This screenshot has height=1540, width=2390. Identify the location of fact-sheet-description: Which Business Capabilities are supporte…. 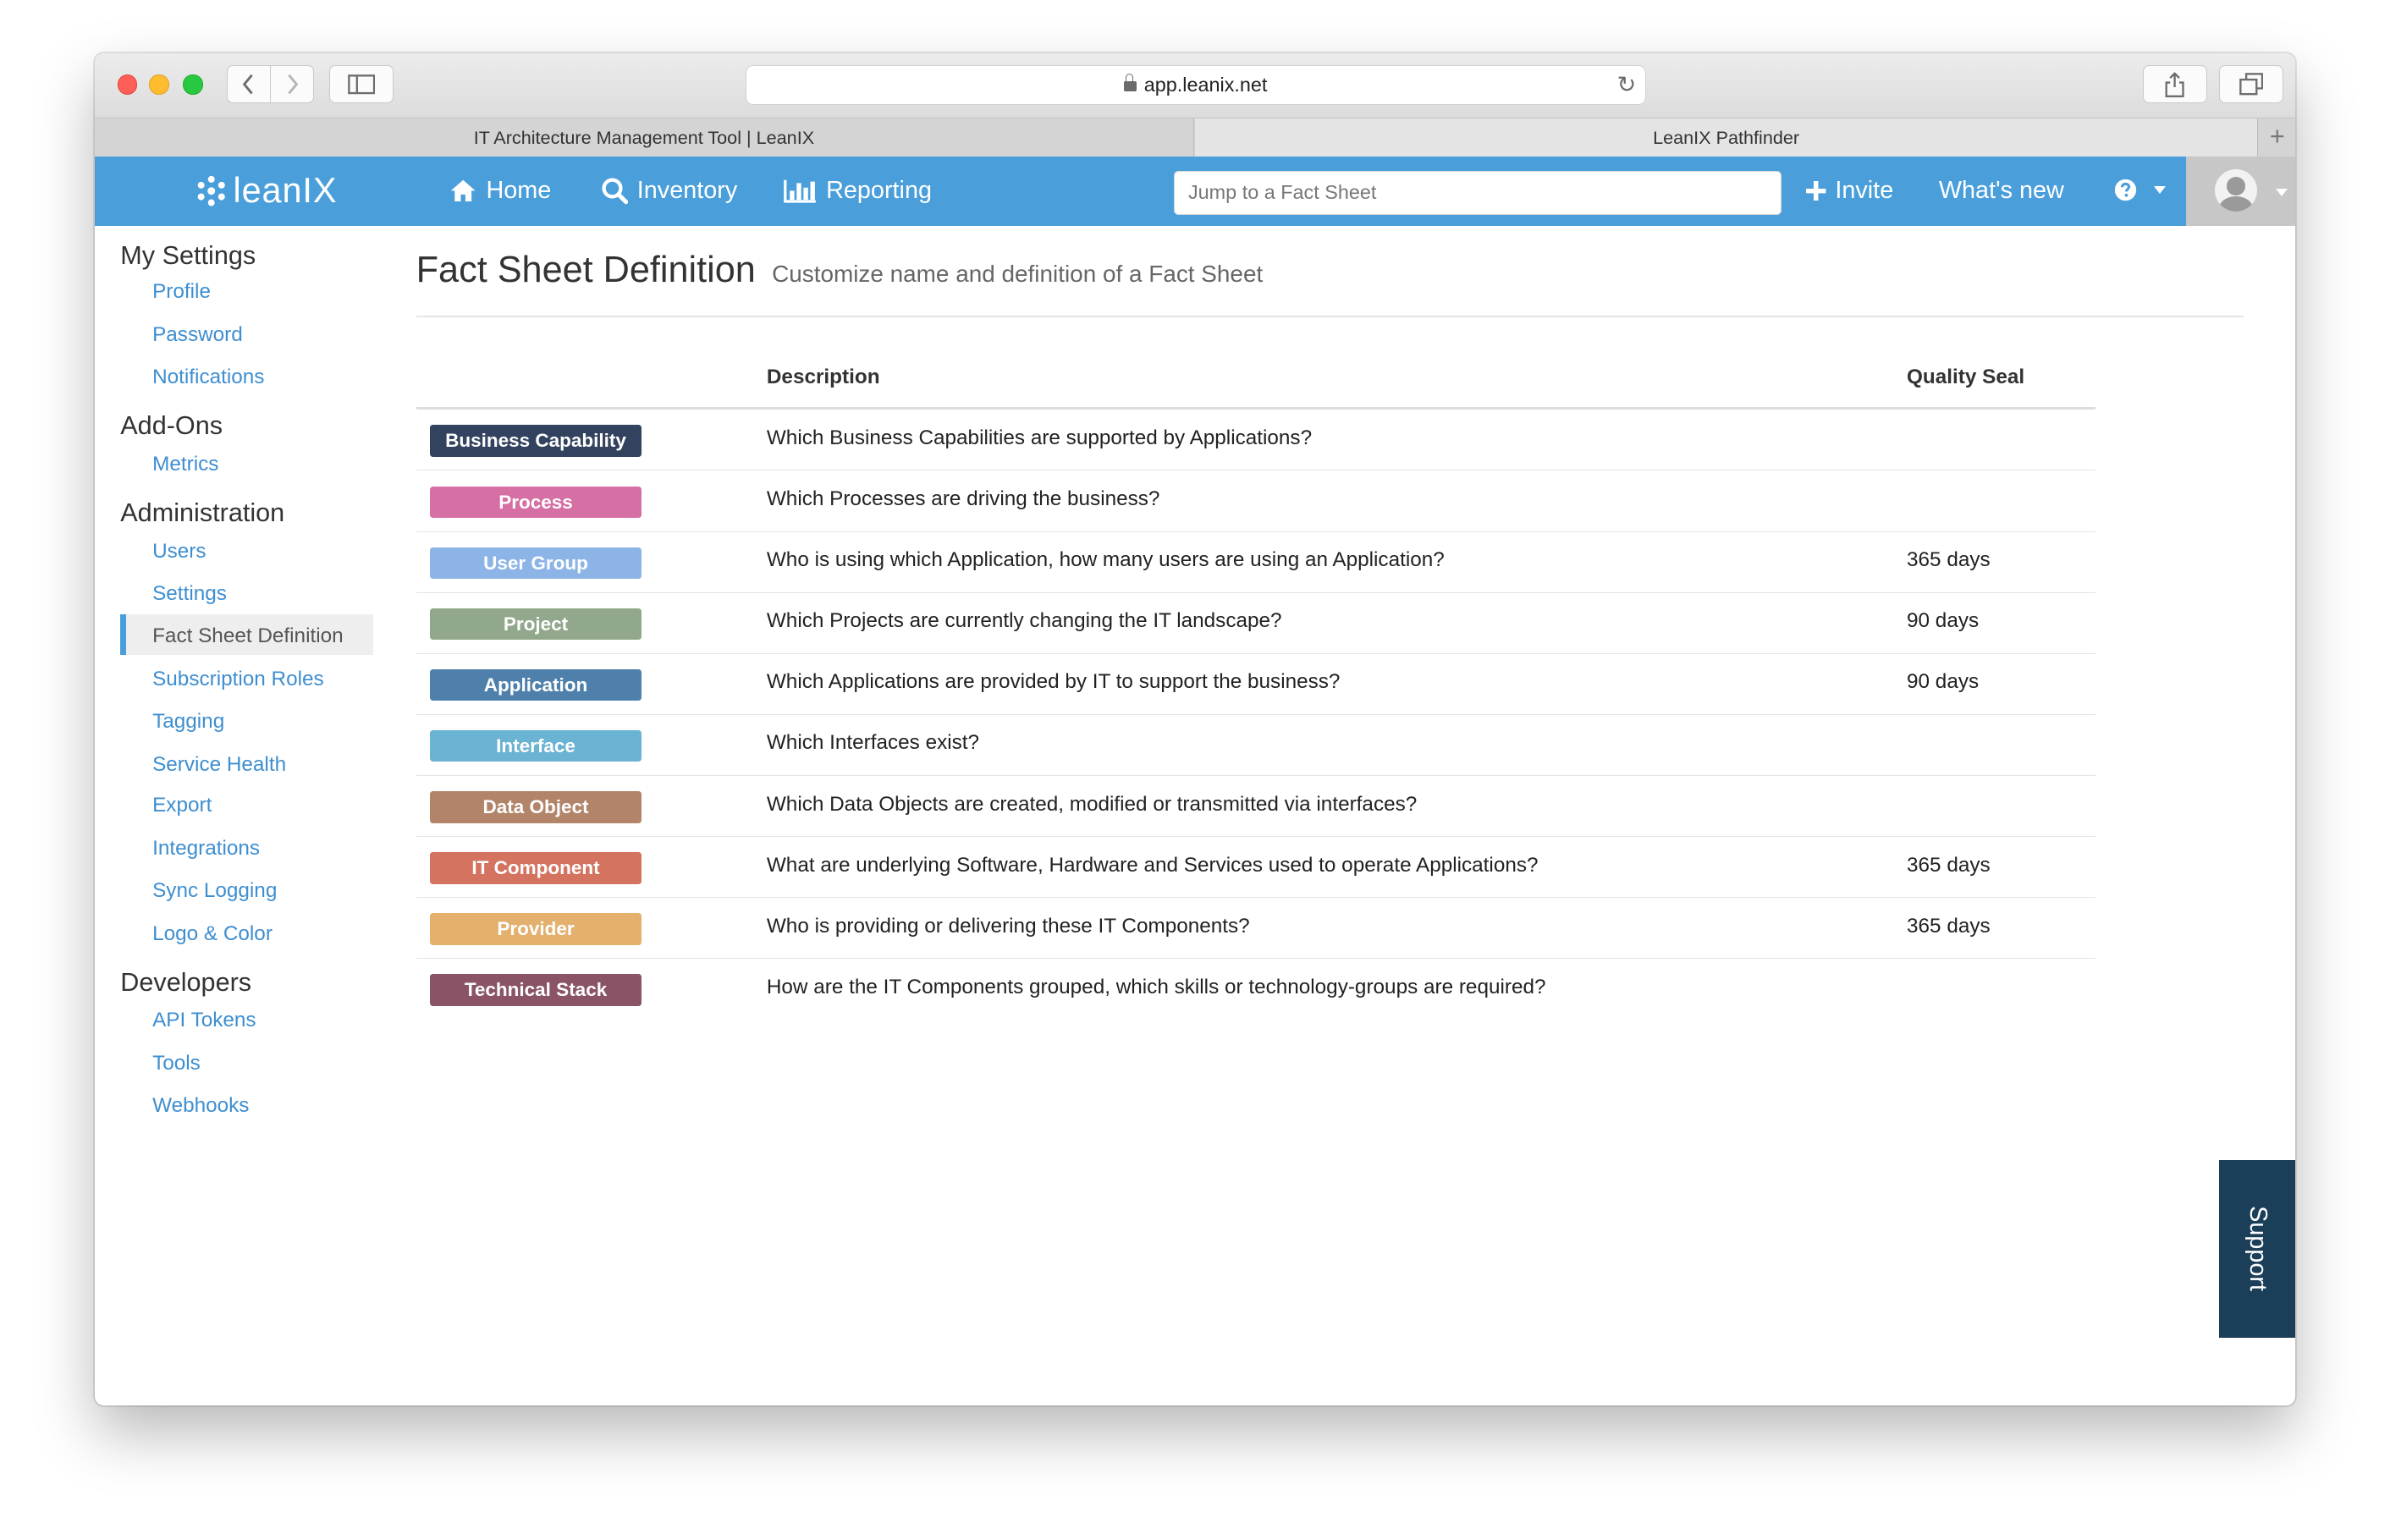
(1040, 438).